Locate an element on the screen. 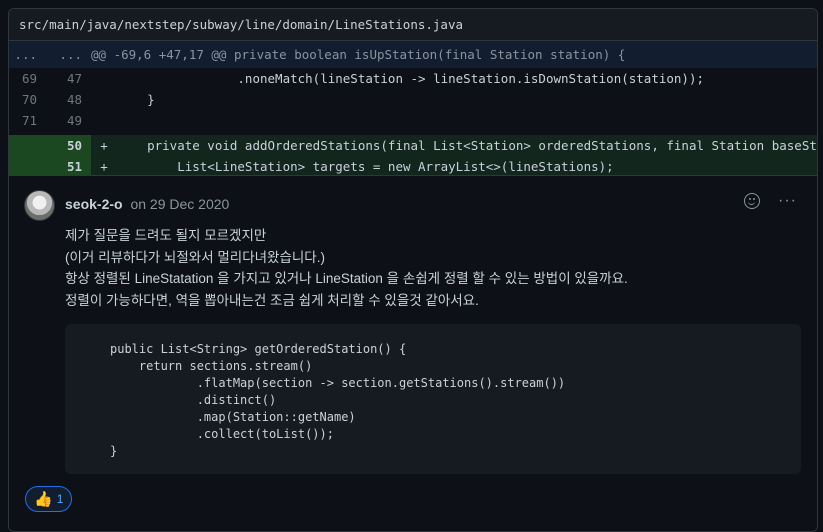  code-line: .distinct() is located at coordinates (193, 400).